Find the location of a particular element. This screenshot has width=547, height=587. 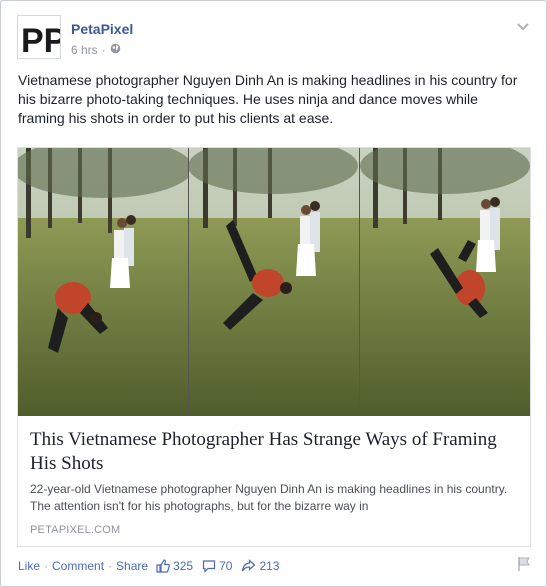

post-footer: Like · Comment · Share 325 70 213 is located at coordinates (276, 566).